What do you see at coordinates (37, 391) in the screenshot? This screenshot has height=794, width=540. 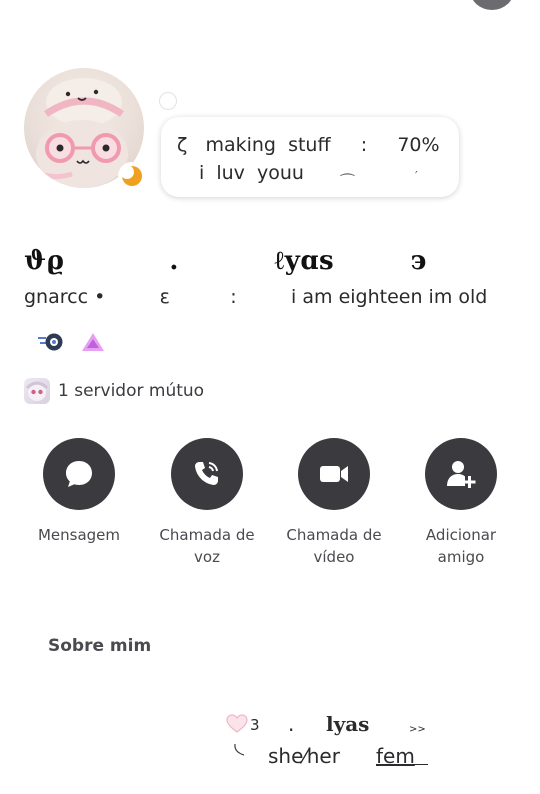 I see `mutual-server-avatar` at bounding box center [37, 391].